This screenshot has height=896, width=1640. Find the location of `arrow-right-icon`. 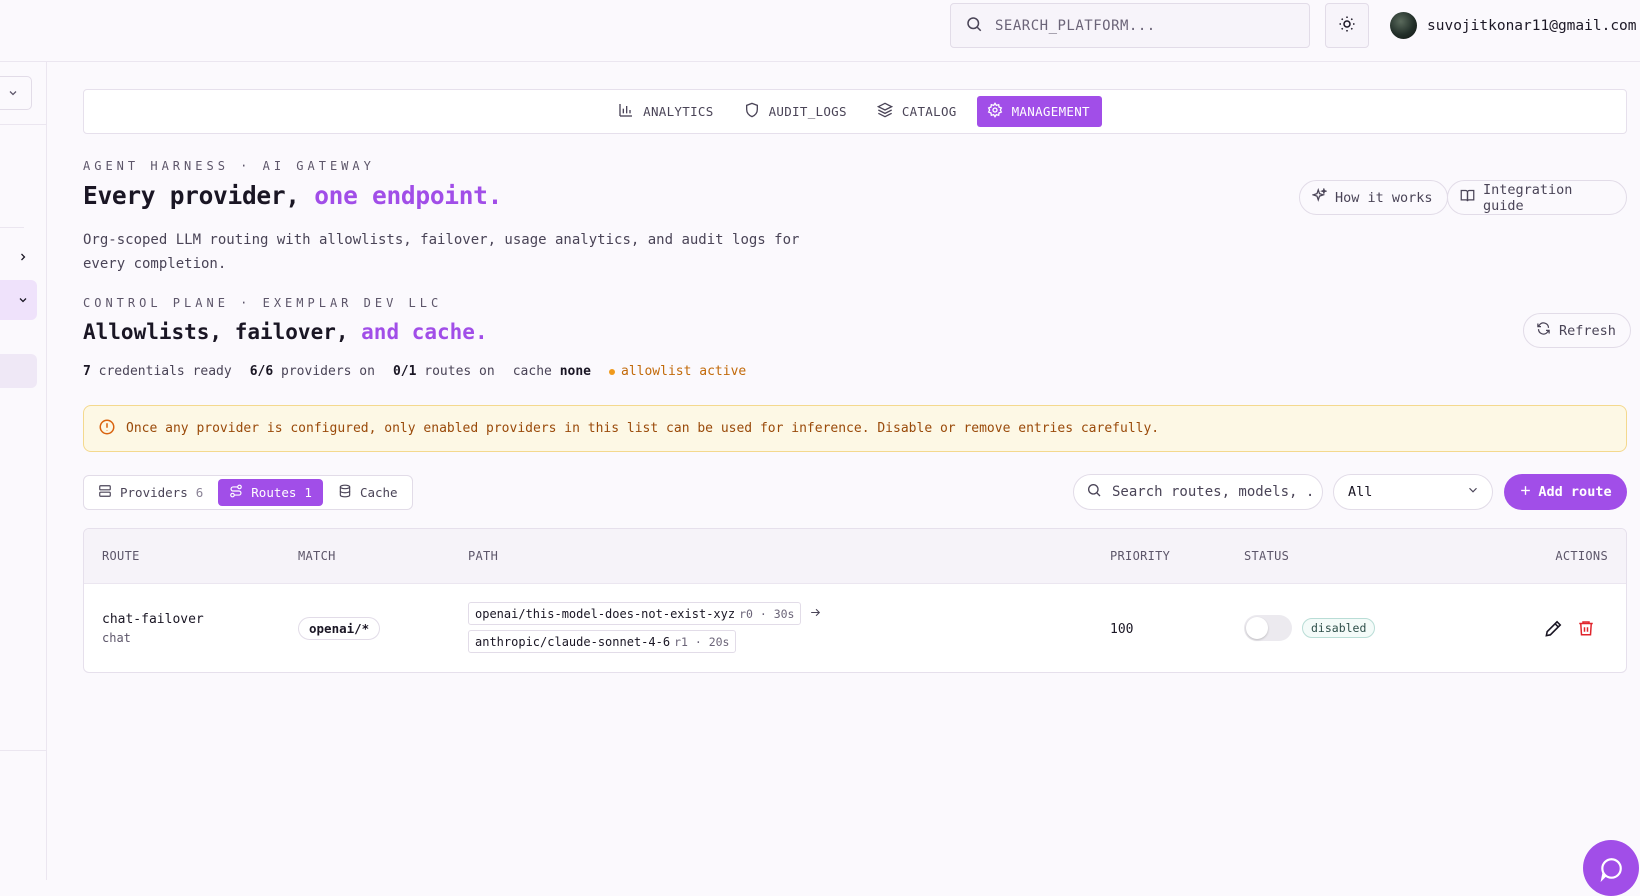

arrow-right-icon is located at coordinates (815, 613).